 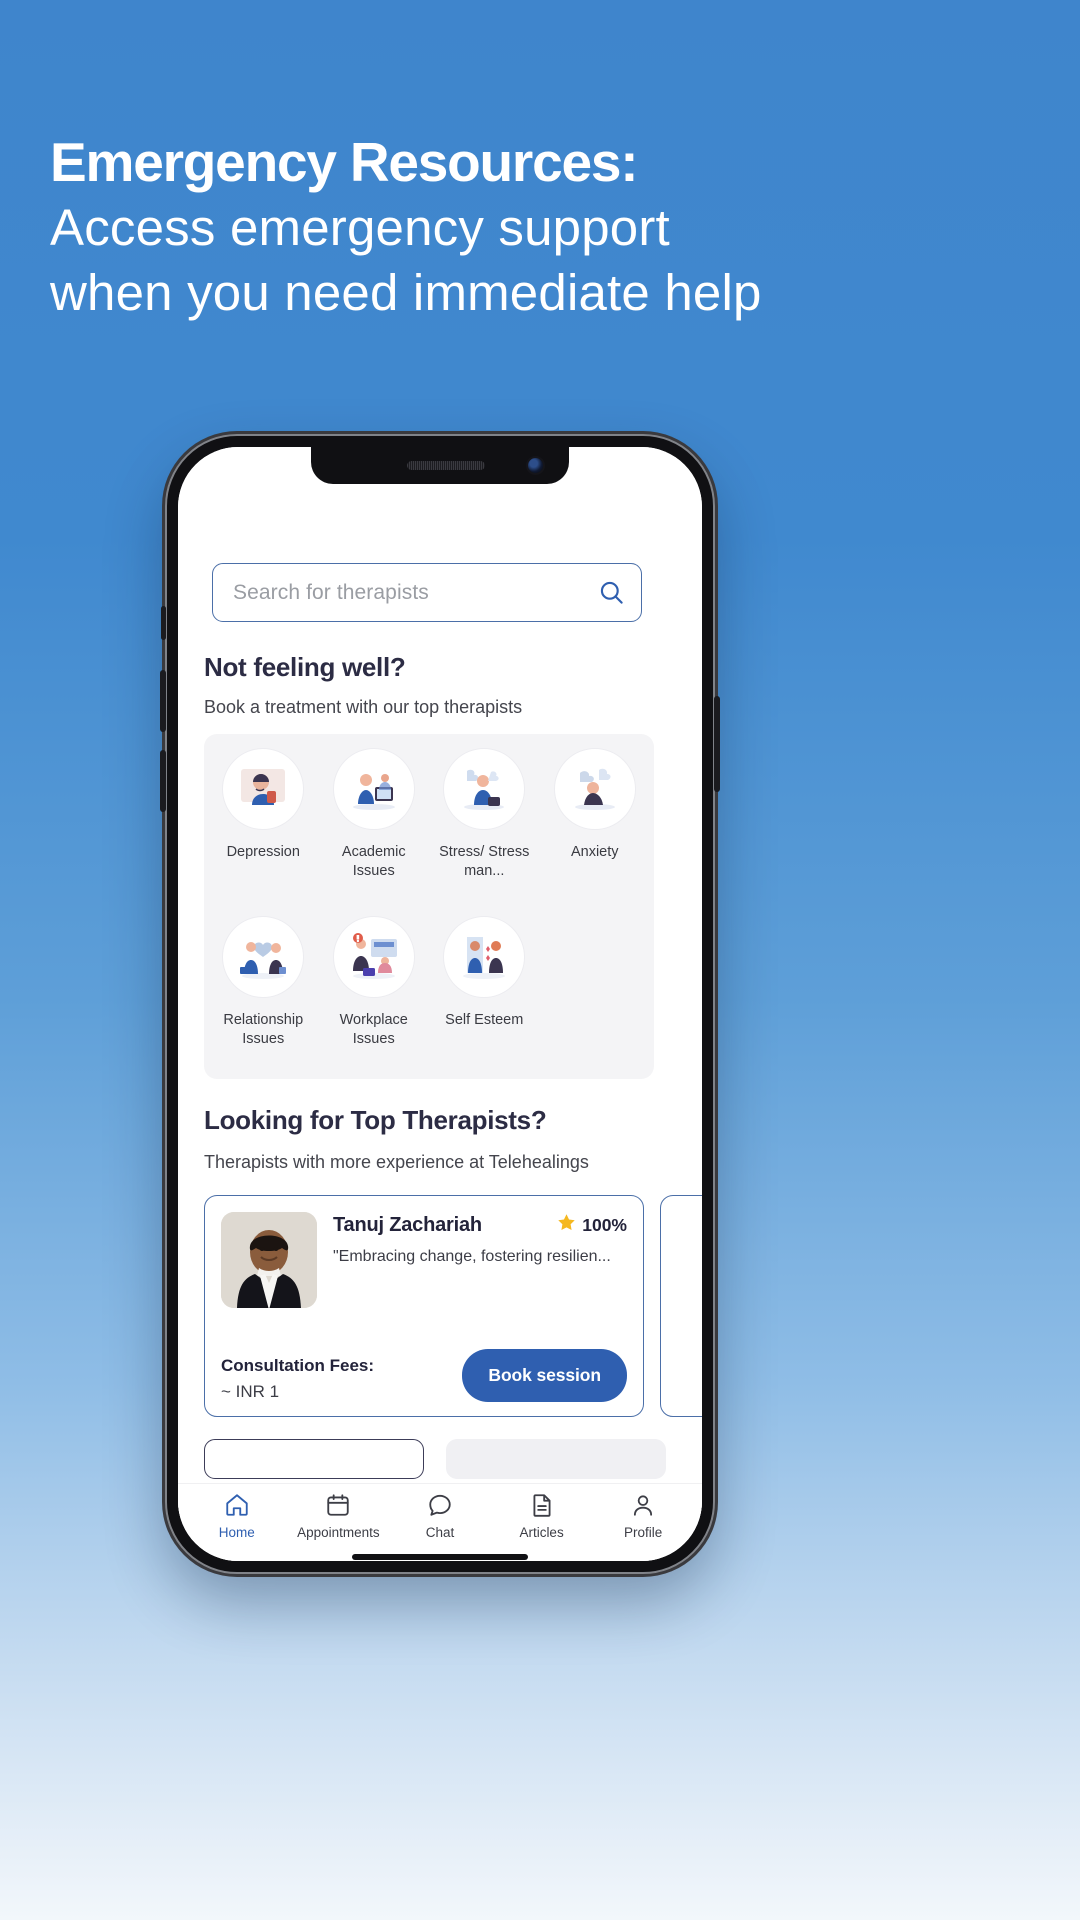 What do you see at coordinates (542, 1505) in the screenshot?
I see `document-icon` at bounding box center [542, 1505].